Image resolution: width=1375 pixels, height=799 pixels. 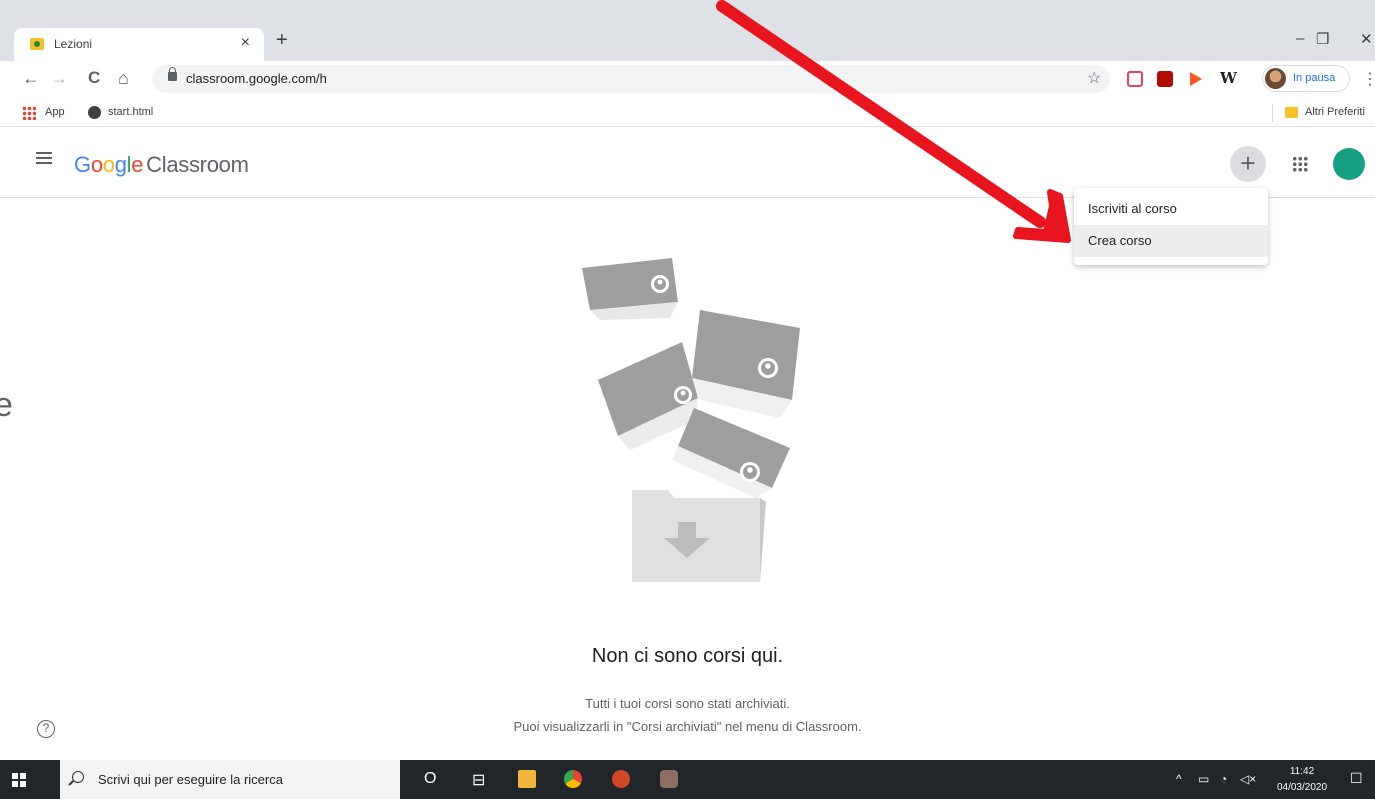 I want to click on logo-letter: e, so click(x=137, y=164).